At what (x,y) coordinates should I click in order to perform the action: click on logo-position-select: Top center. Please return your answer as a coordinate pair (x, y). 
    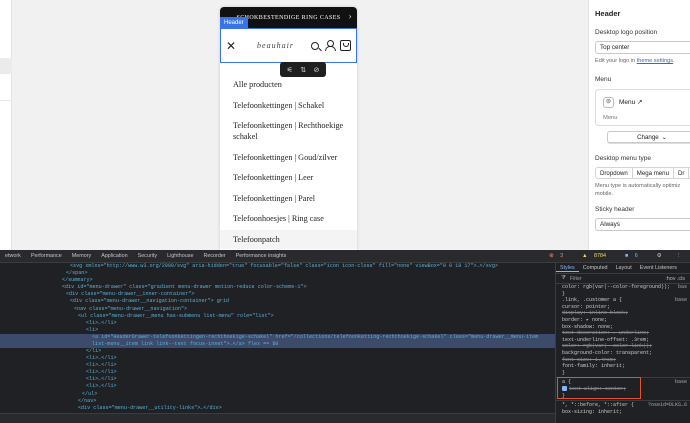
    Looking at the image, I should click on (642, 47).